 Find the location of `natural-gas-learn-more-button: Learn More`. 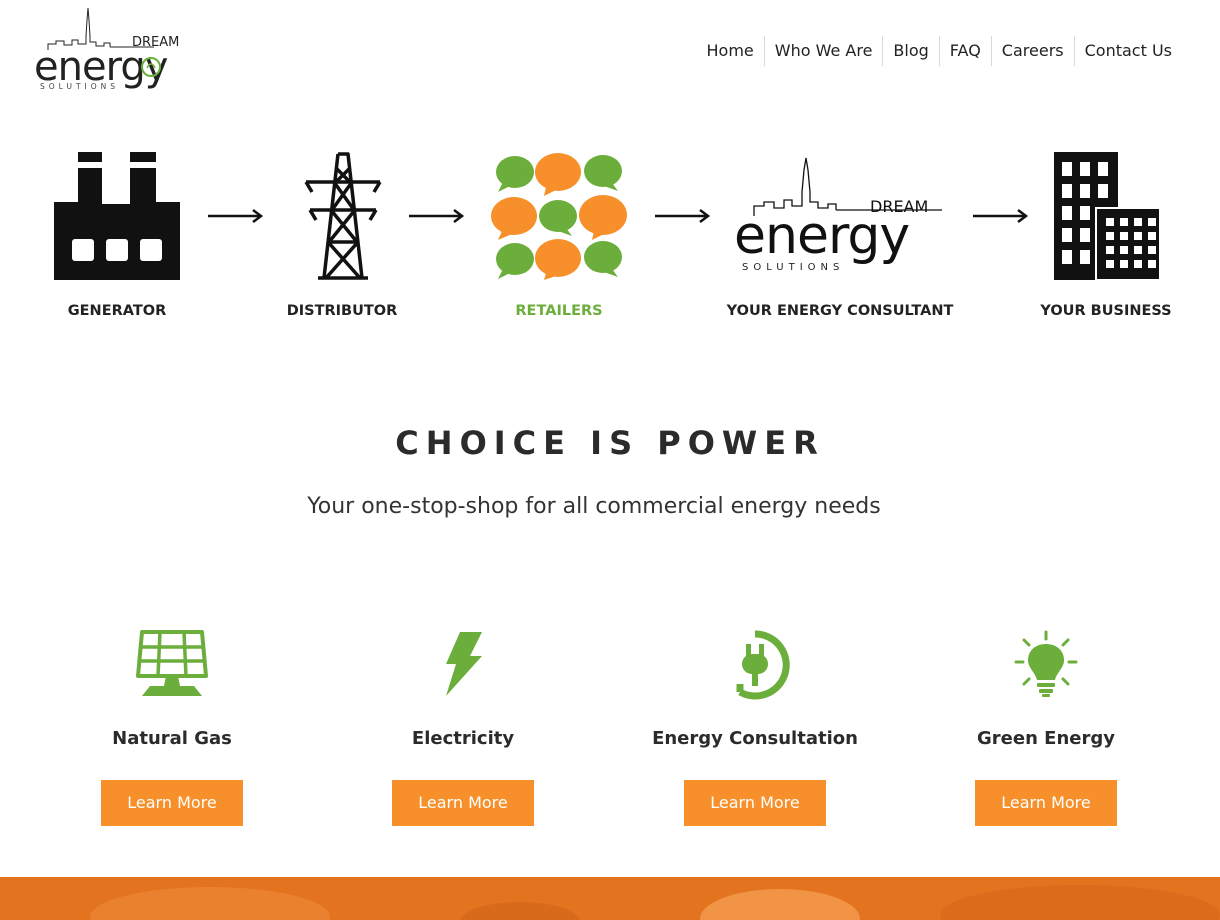

natural-gas-learn-more-button: Learn More is located at coordinates (172, 803).